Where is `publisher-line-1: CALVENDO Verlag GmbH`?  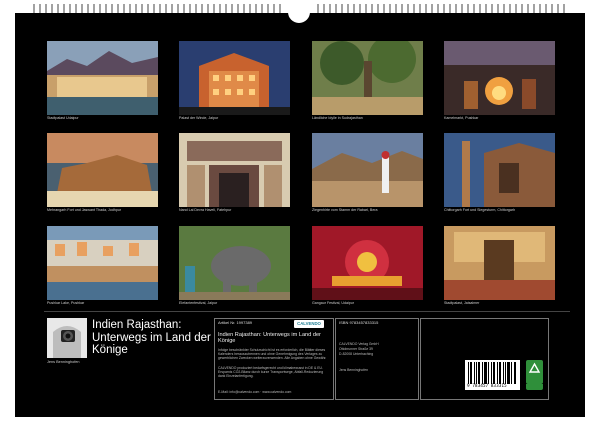 publisher-line-1: CALVENDO Verlag GmbH is located at coordinates (359, 344).